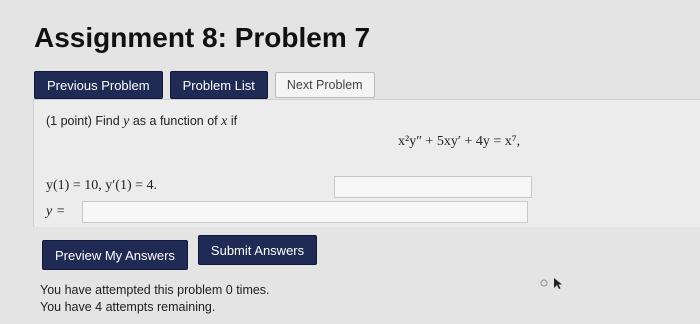 The image size is (700, 324). I want to click on answer-row: y =, so click(287, 212).